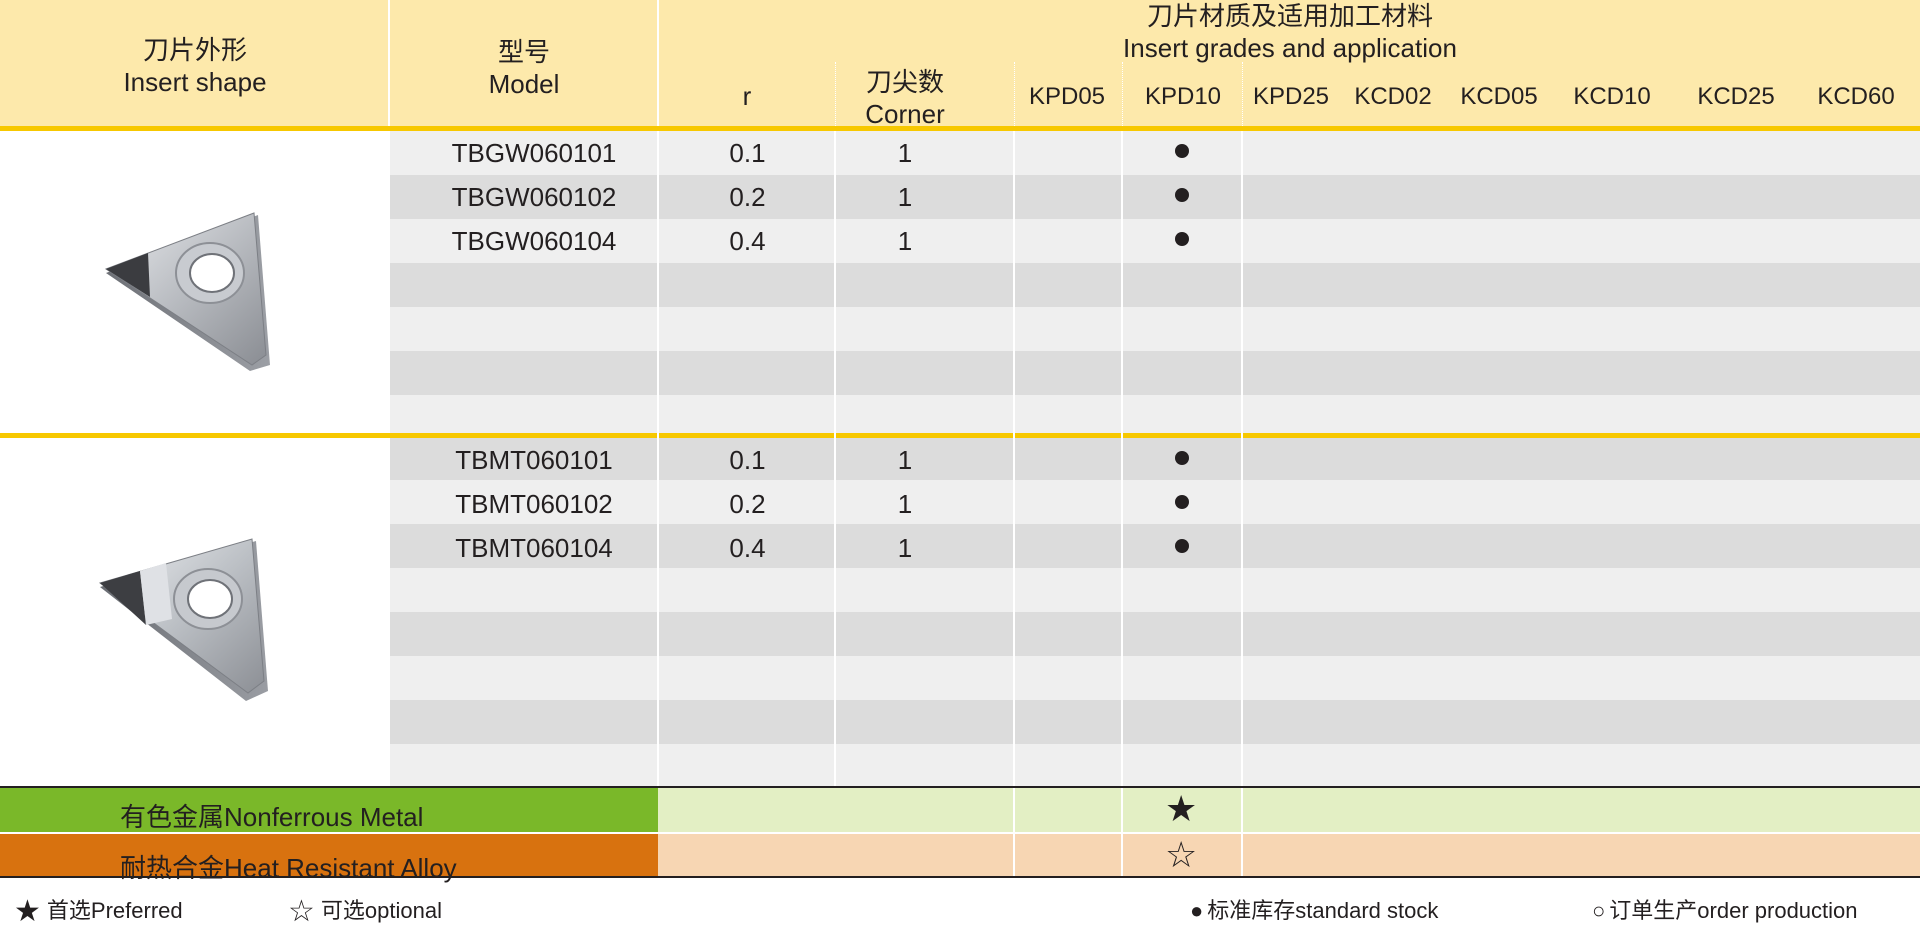  I want to click on application-label: 有色金属Nonferrous Metal, so click(272, 817).